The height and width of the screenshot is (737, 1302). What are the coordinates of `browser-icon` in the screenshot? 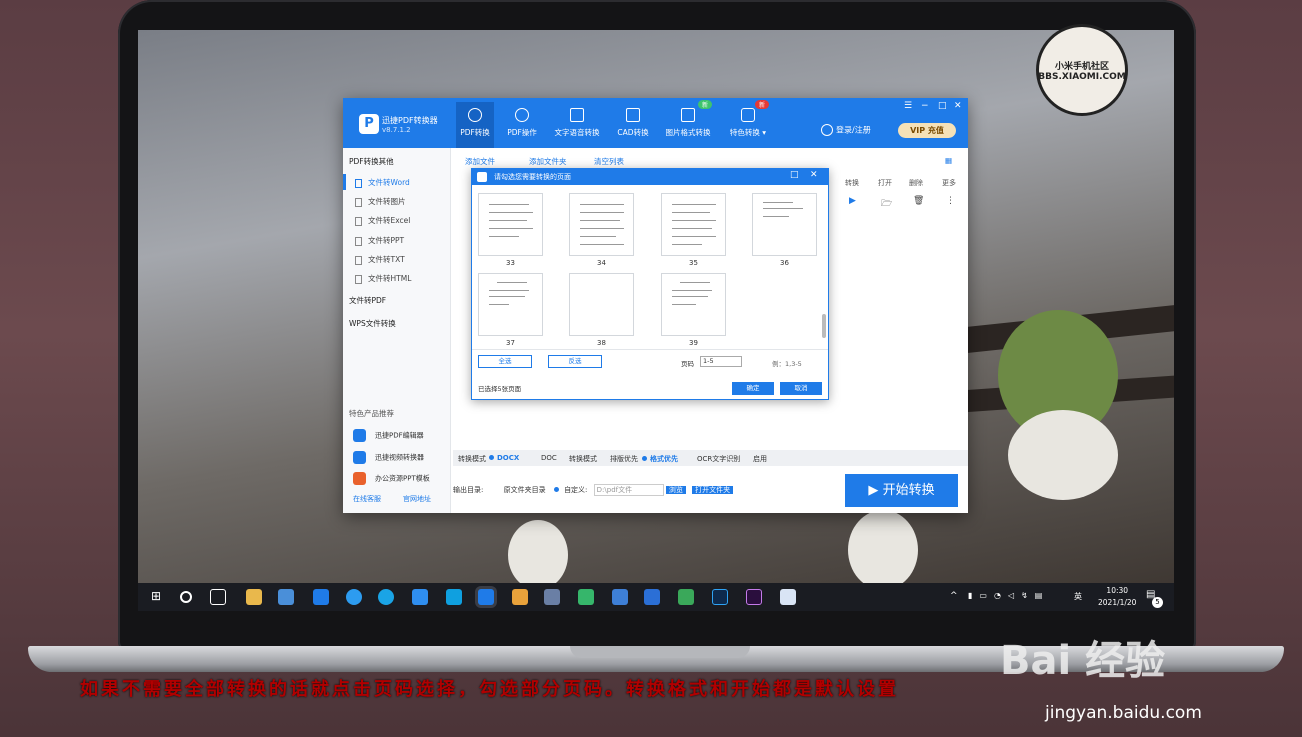 It's located at (354, 597).